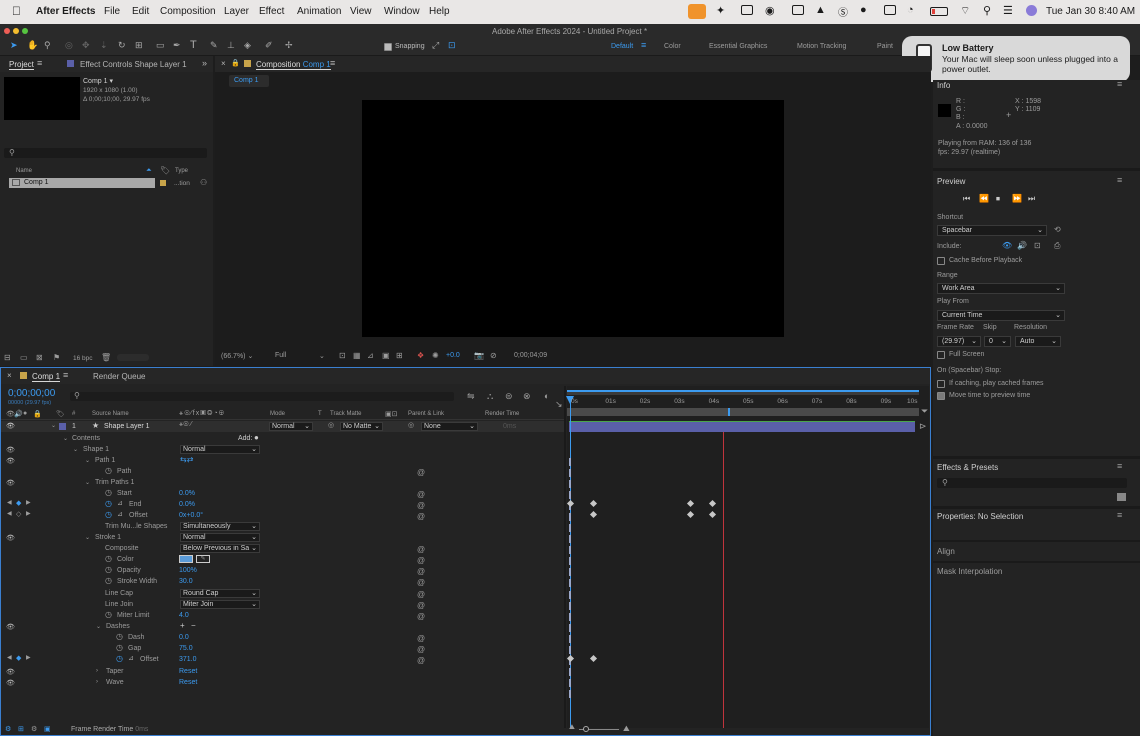 The height and width of the screenshot is (736, 1140). What do you see at coordinates (1031, 199) in the screenshot?
I see `last-frame-icon: ⏭` at bounding box center [1031, 199].